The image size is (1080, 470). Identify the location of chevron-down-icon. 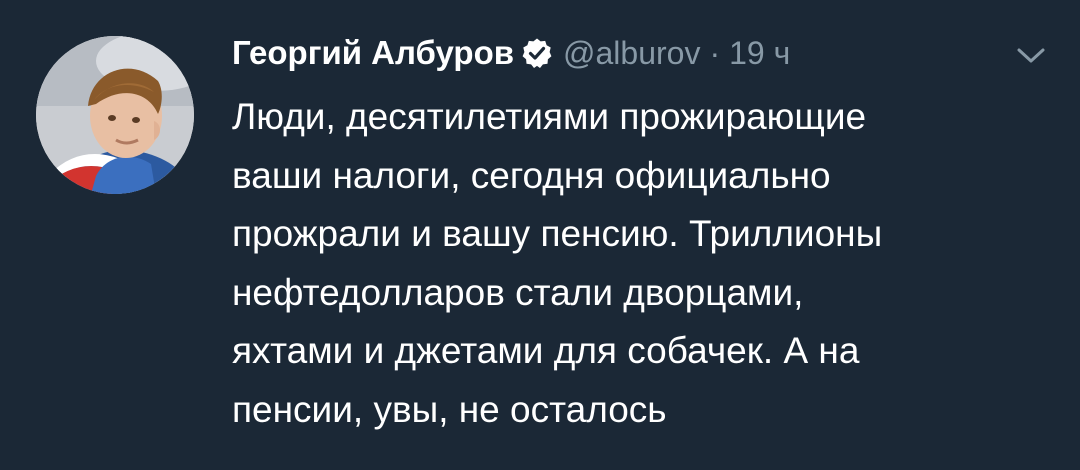
(1031, 56).